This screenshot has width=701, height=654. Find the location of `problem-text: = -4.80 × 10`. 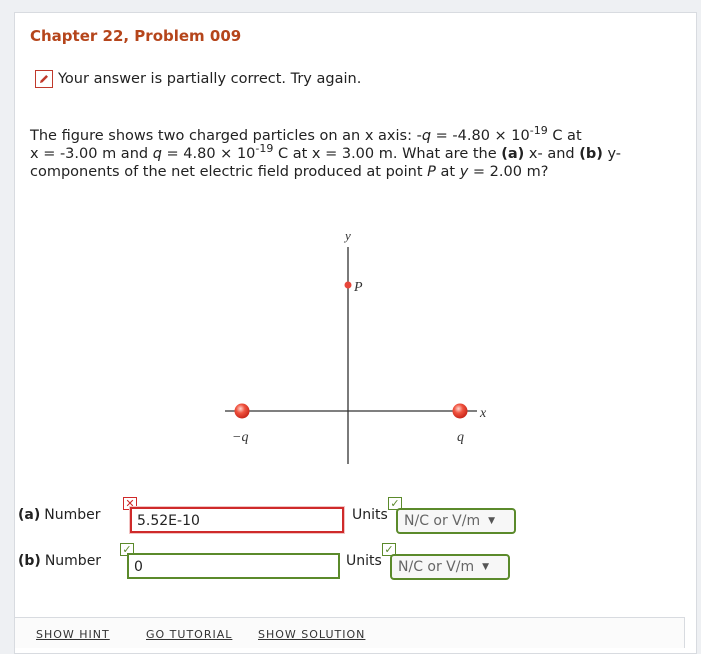

problem-text: = -4.80 × 10 is located at coordinates (480, 136).